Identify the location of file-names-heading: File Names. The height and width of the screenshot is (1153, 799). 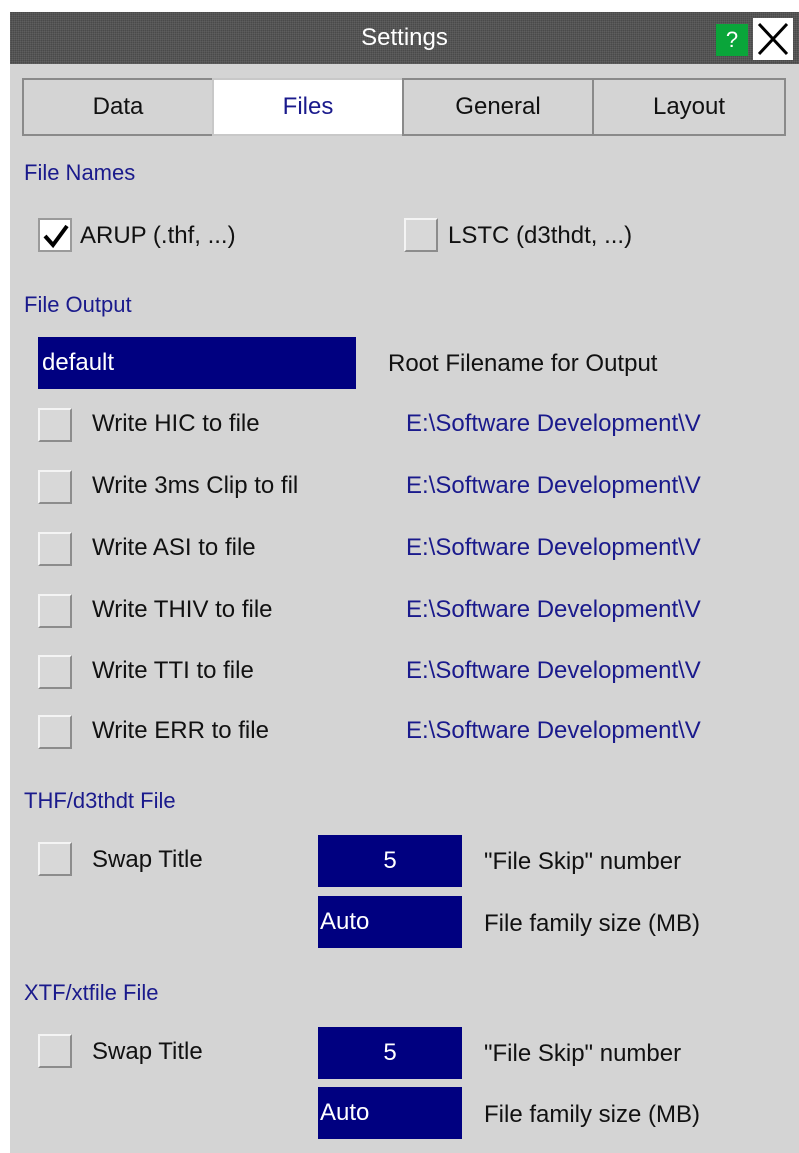
(80, 172).